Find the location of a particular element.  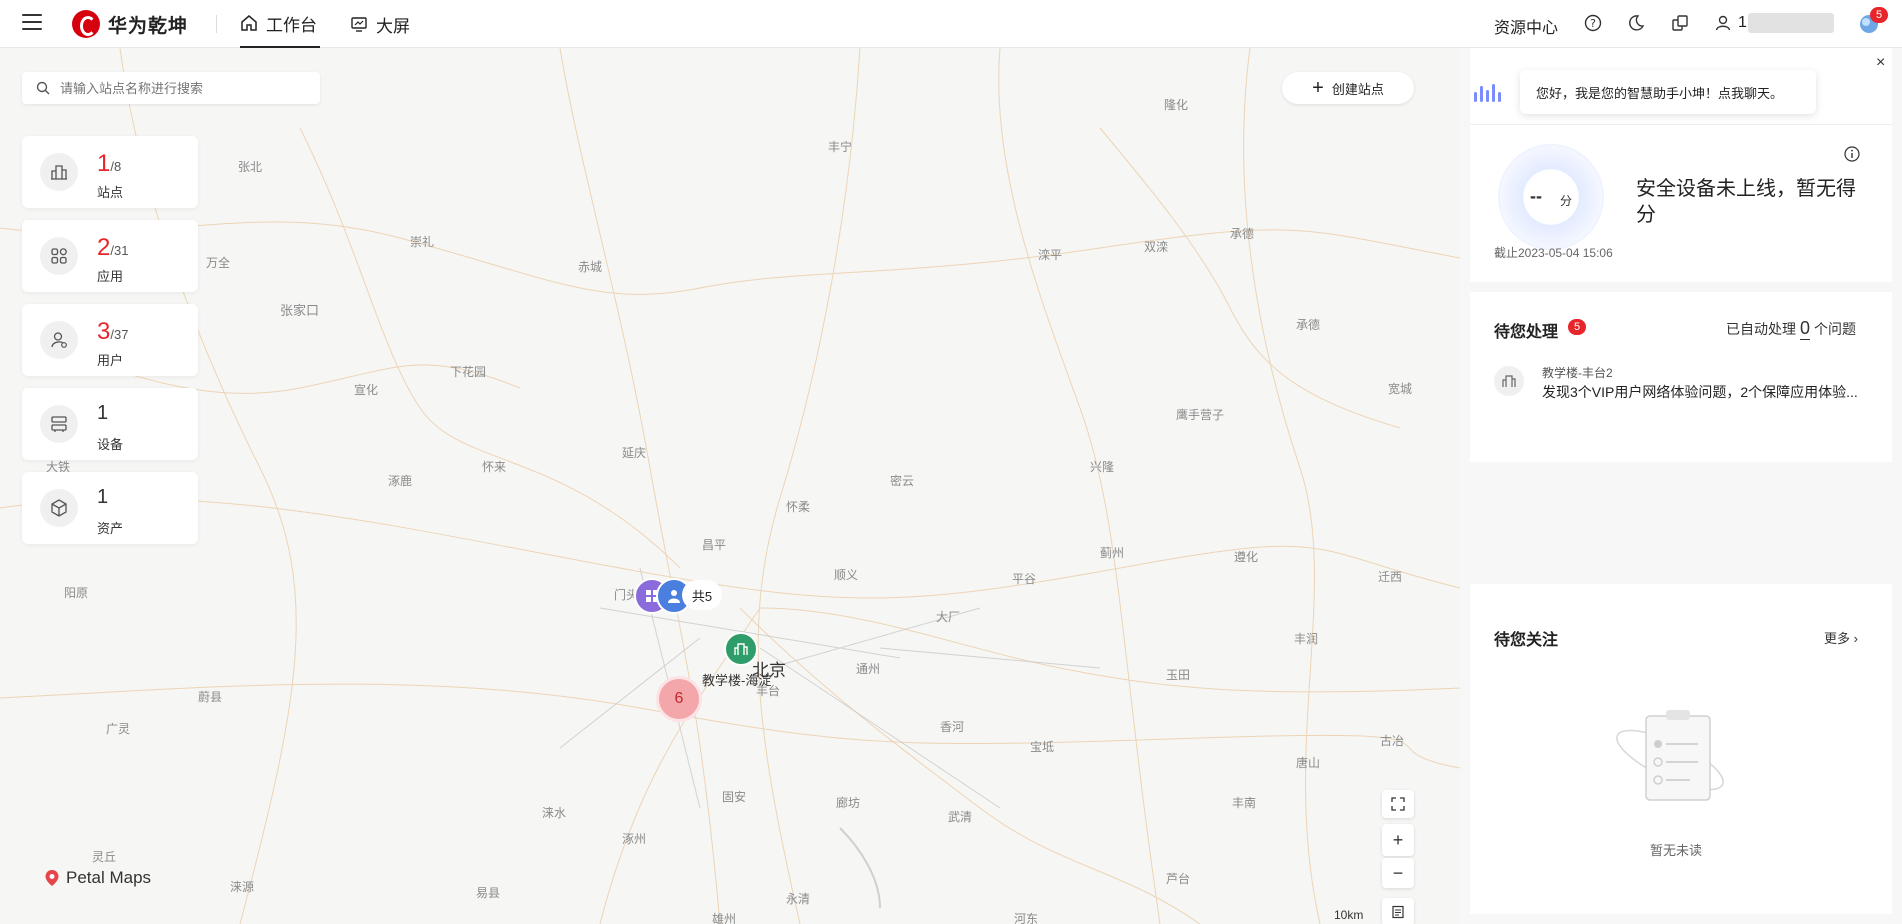

zoom-out-button: − is located at coordinates (1398, 873).